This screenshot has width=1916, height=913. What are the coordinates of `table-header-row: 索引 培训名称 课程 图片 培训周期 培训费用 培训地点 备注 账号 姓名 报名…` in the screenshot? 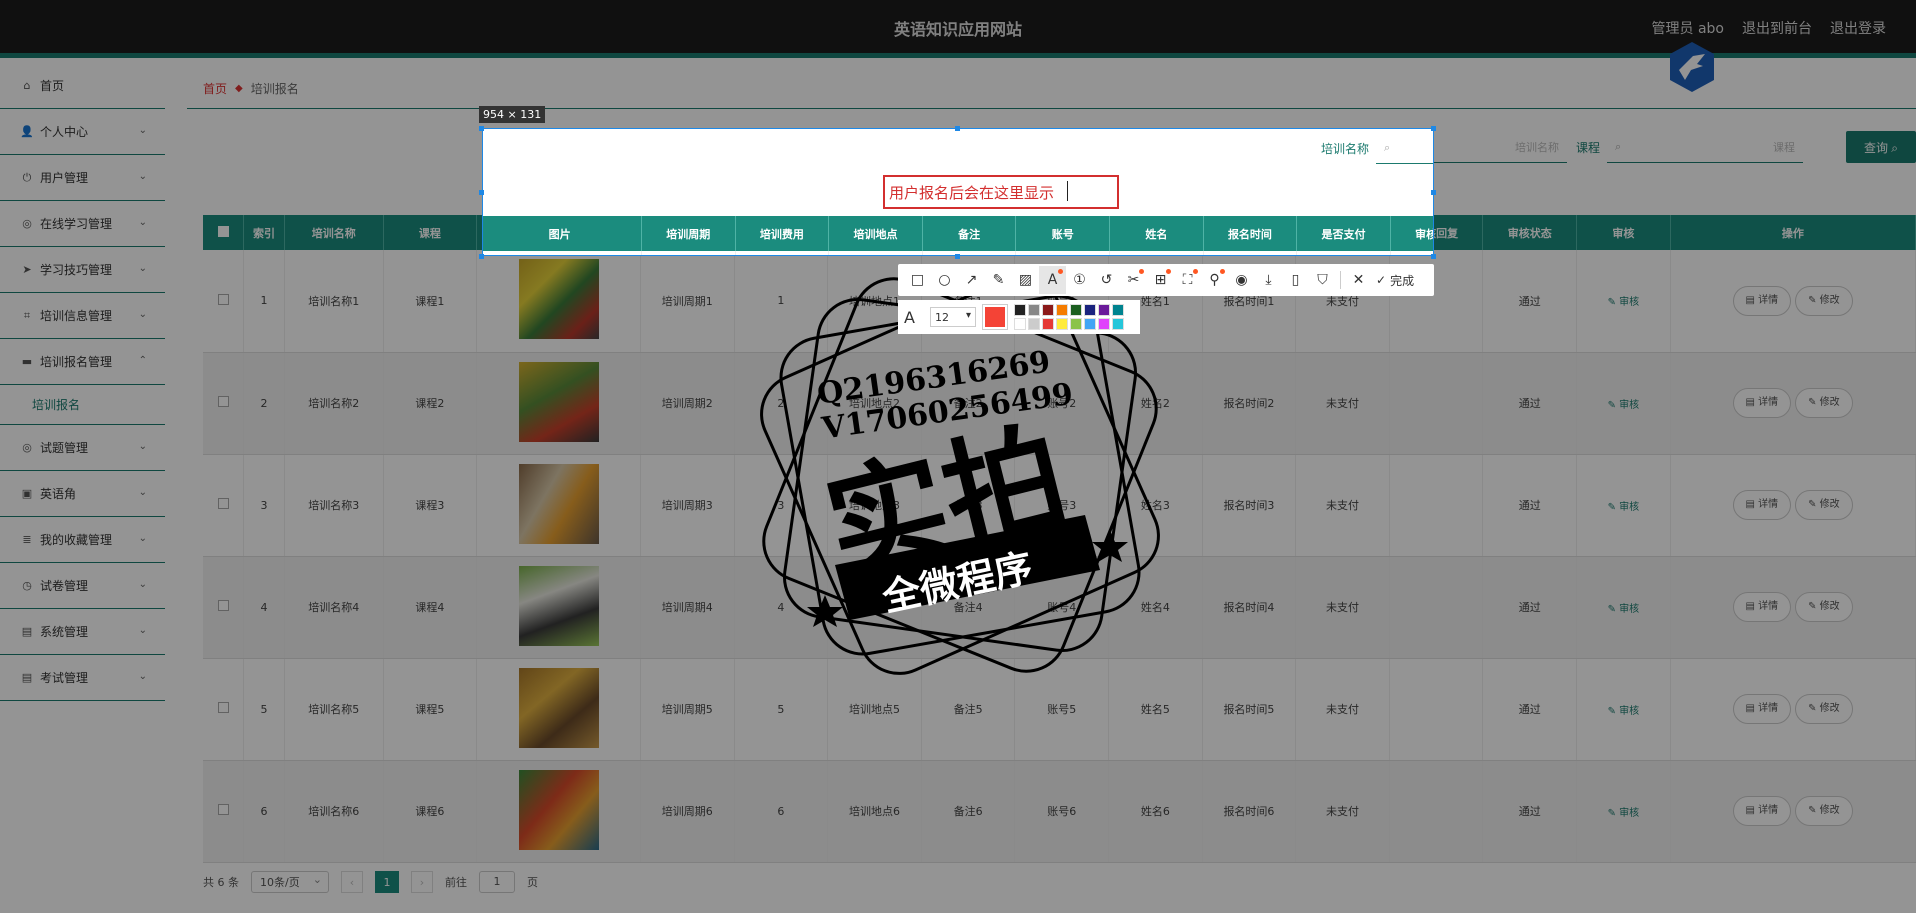 It's located at (958, 233).